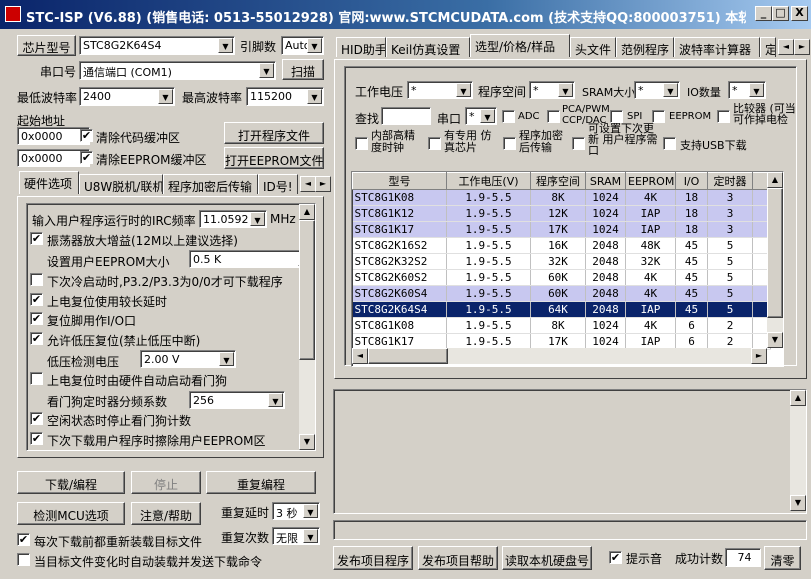 The image size is (811, 579). What do you see at coordinates (691, 181) in the screenshot?
I see `col-header-io: I/O` at bounding box center [691, 181].